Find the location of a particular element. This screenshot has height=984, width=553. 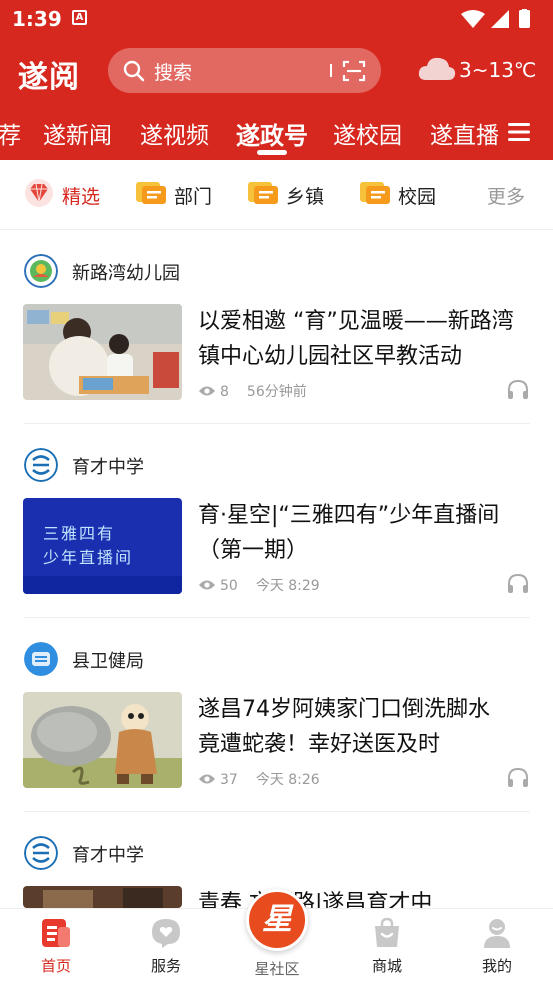

tab-live: 遂直播 is located at coordinates (464, 133).